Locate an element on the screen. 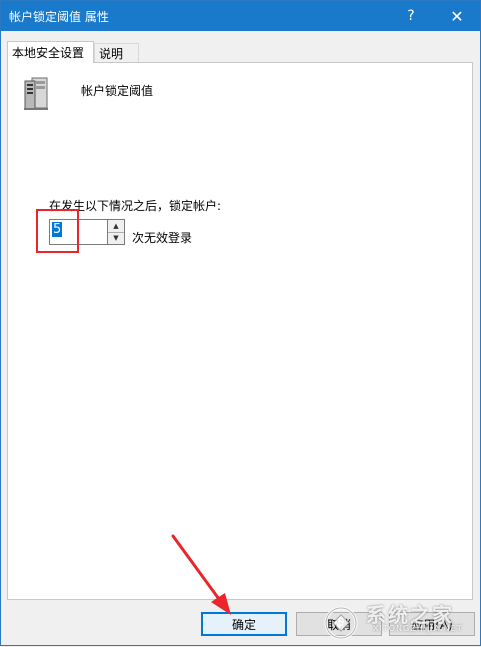 The width and height of the screenshot is (481, 647). tab-explain: 说明 is located at coordinates (116, 53).